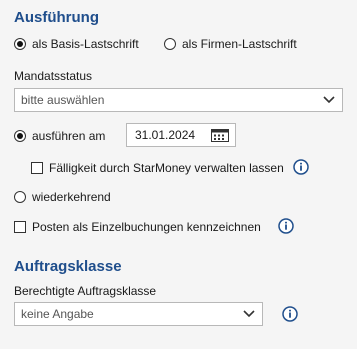 This screenshot has width=357, height=349. I want to click on single-bookings-checkbox-row: Posten als Einzelbuchungen kennzeichnen, so click(137, 227).